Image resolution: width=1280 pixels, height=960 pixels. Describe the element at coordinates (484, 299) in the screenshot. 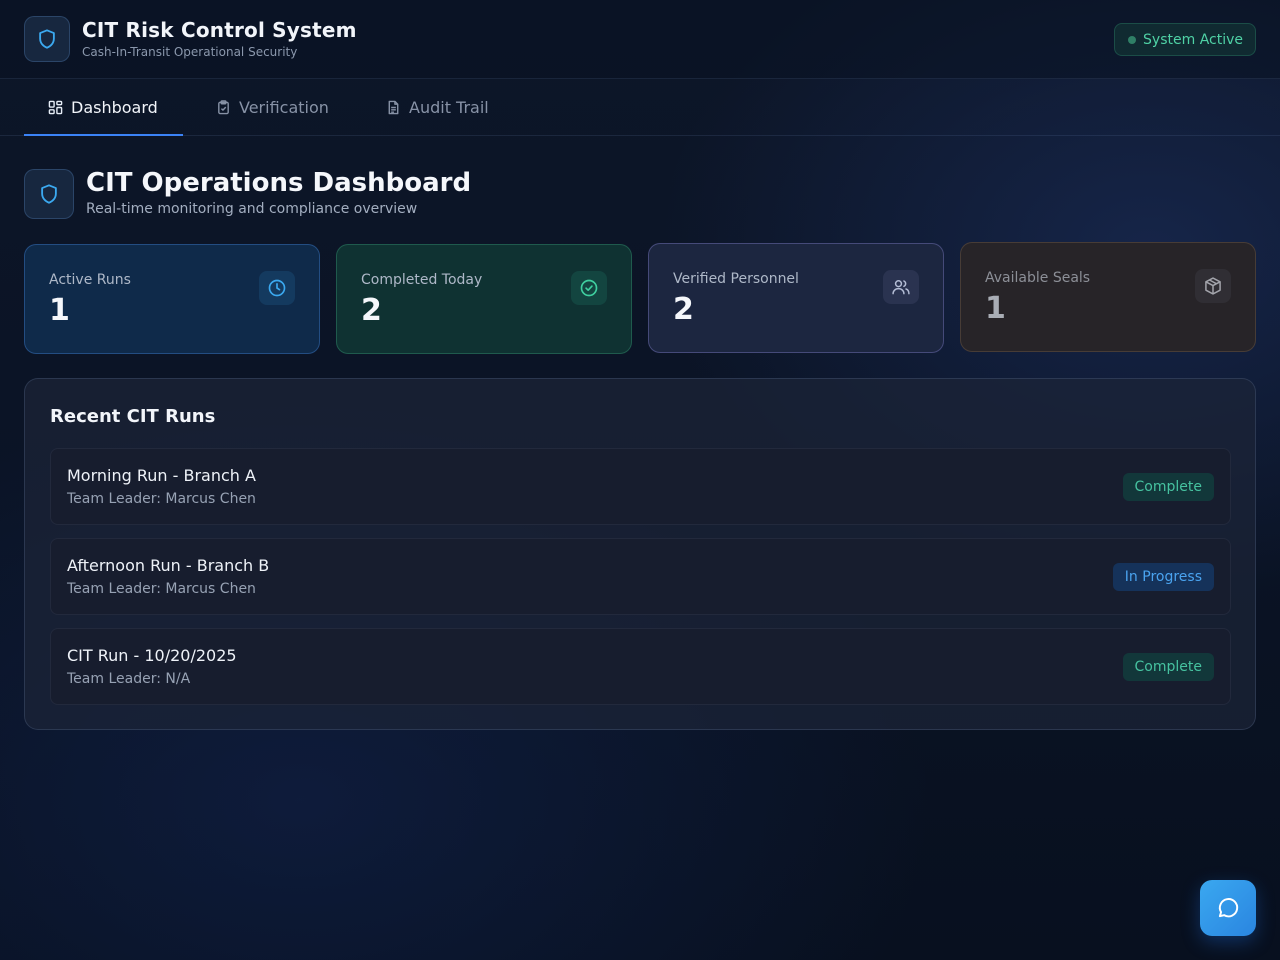

I see `stat-card-completed-today: Completed Today 2` at that location.